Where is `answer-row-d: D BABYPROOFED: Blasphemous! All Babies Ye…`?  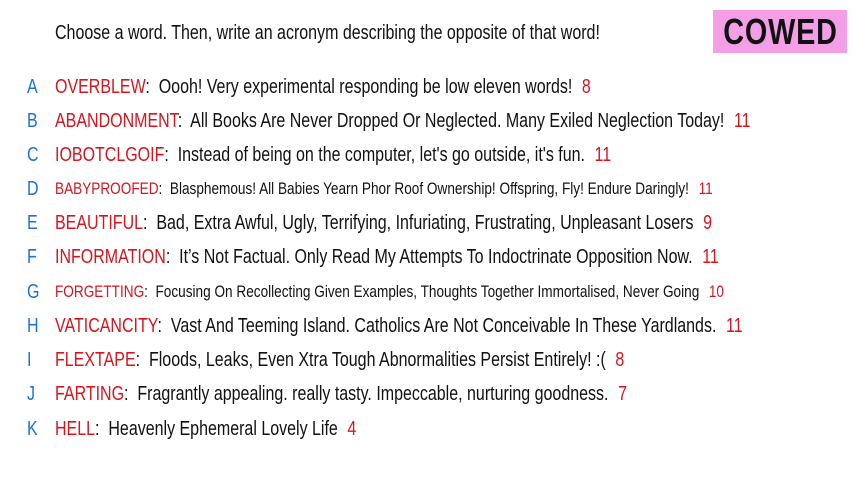 answer-row-d: D BABYPROOFED: Blasphemous! All Babies Ye… is located at coordinates (426, 189).